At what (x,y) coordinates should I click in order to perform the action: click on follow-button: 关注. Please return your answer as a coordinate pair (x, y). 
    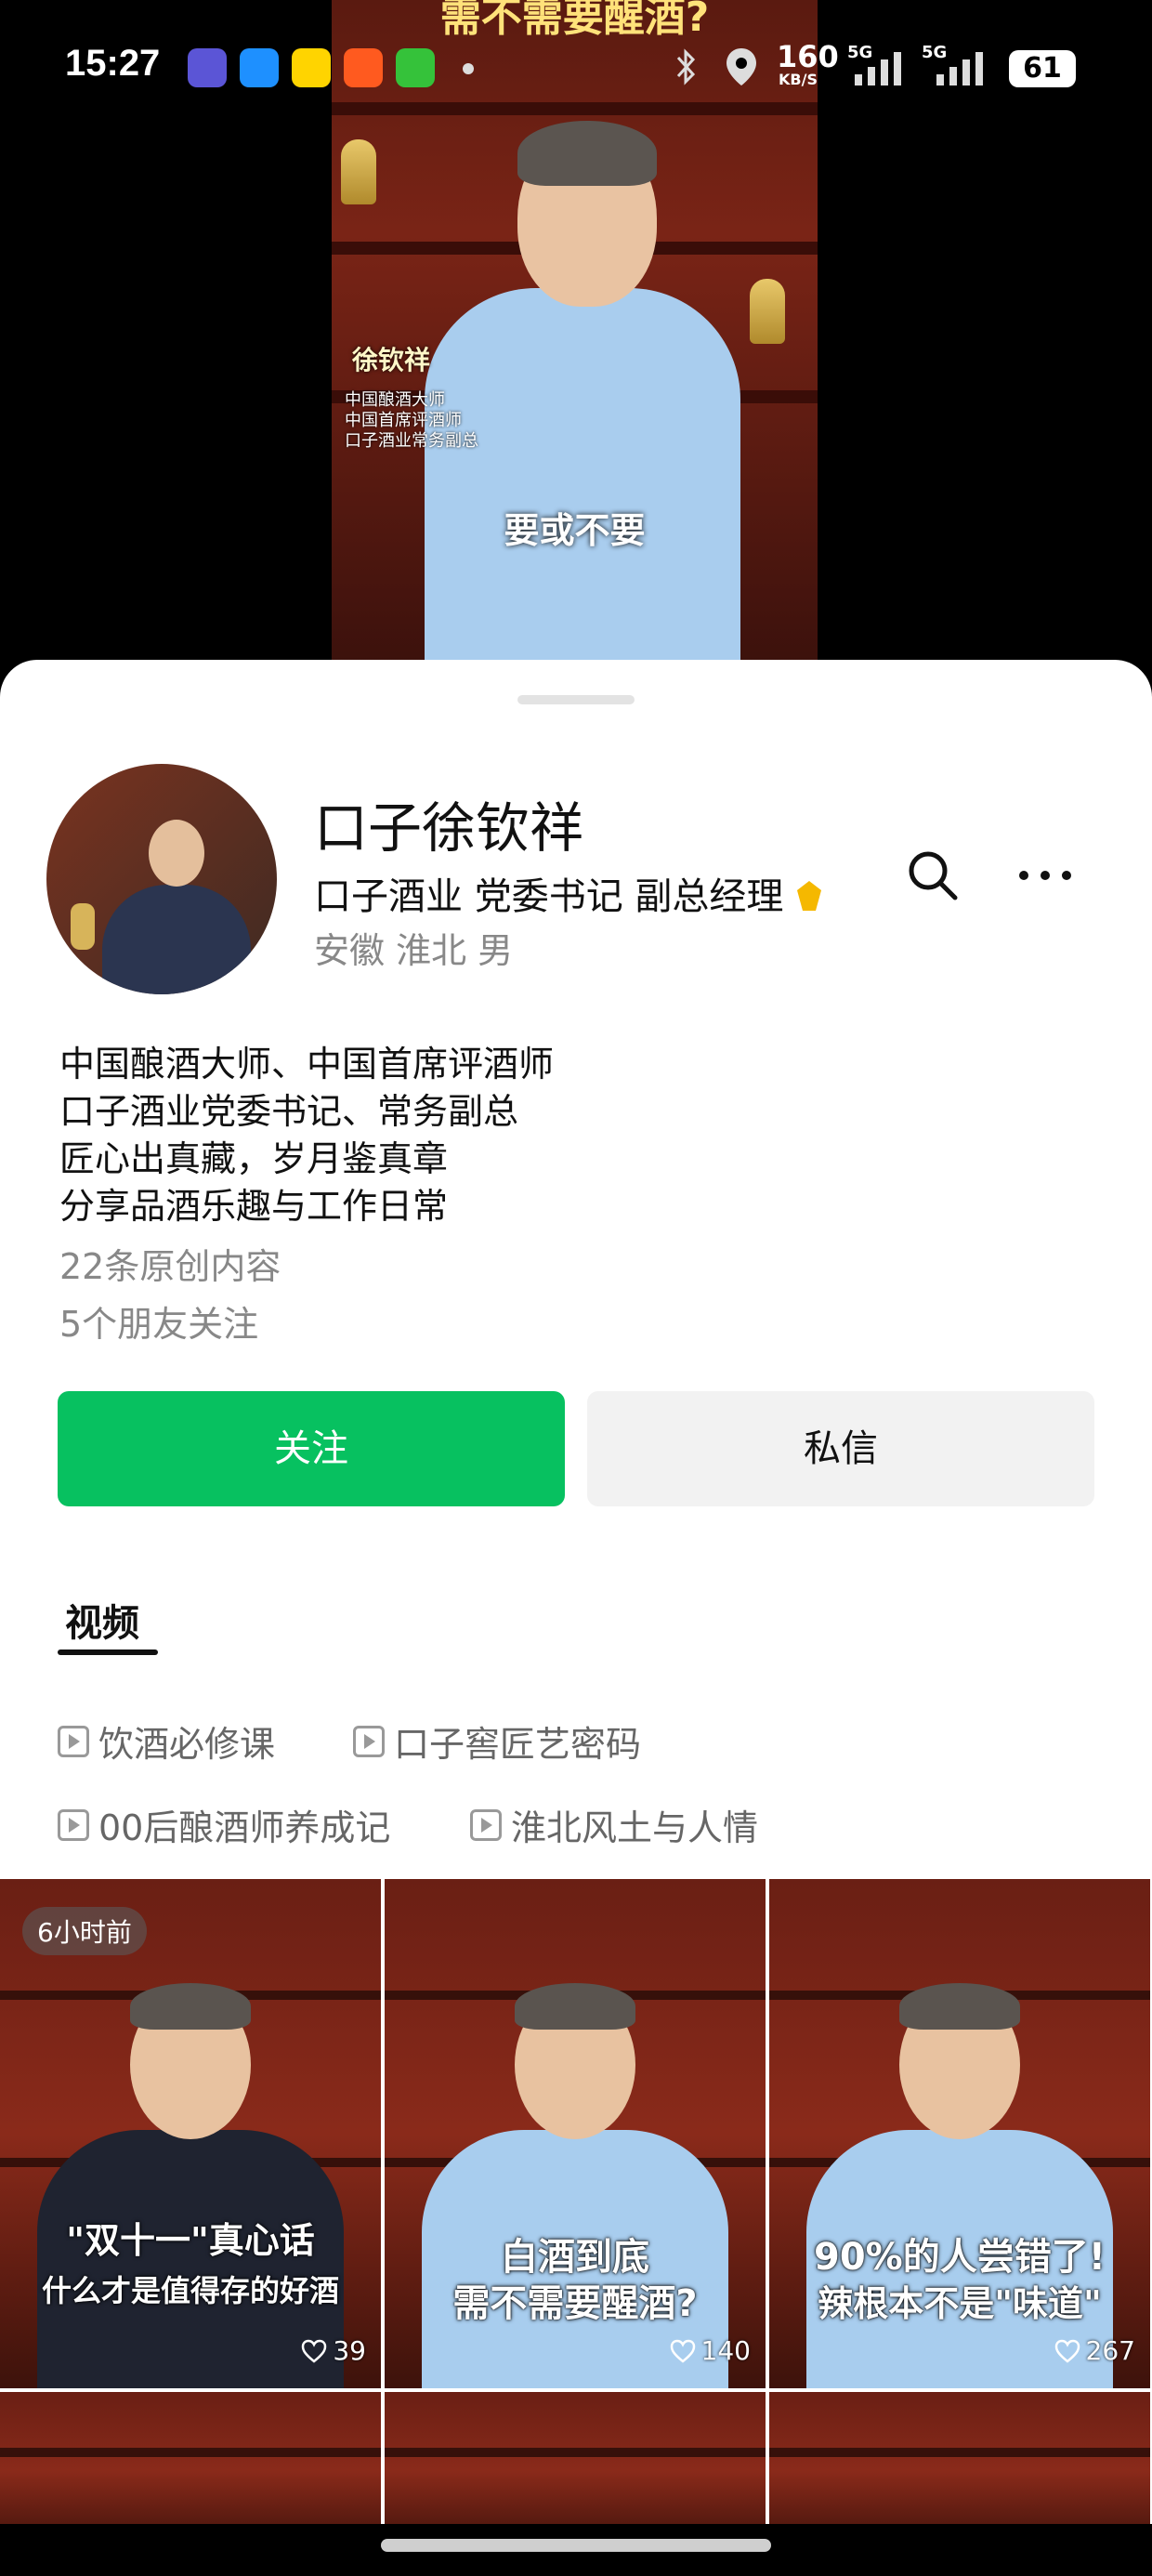
    Looking at the image, I should click on (311, 1448).